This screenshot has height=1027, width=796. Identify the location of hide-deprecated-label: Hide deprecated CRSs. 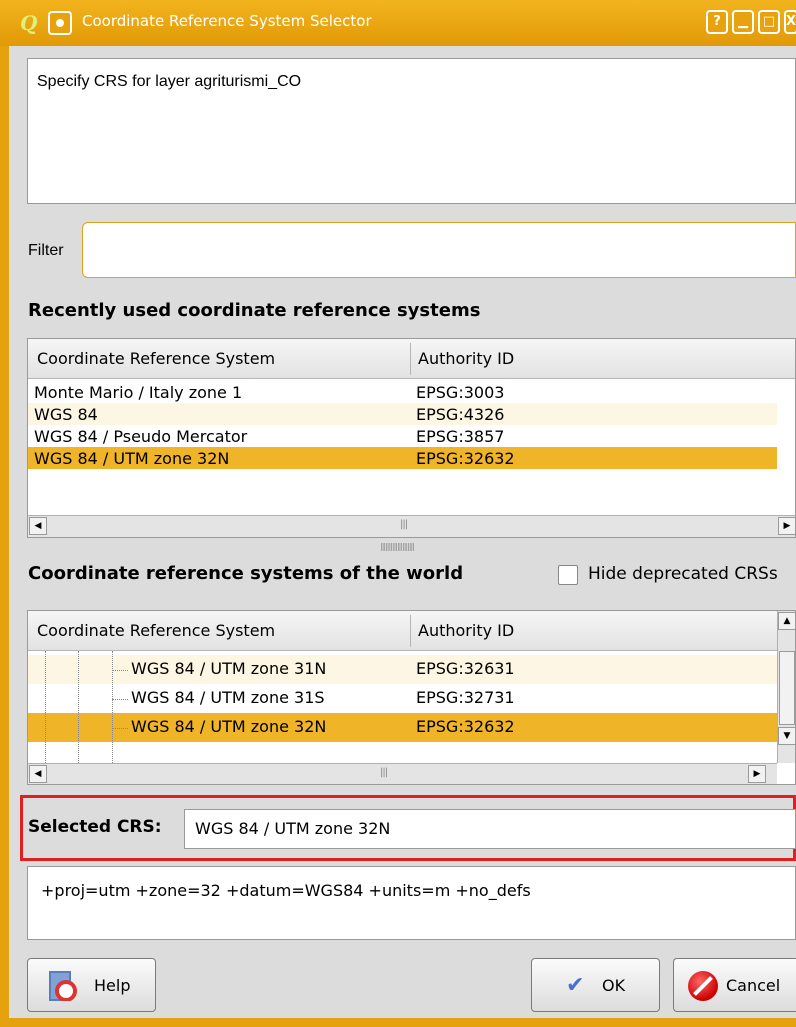
(683, 574).